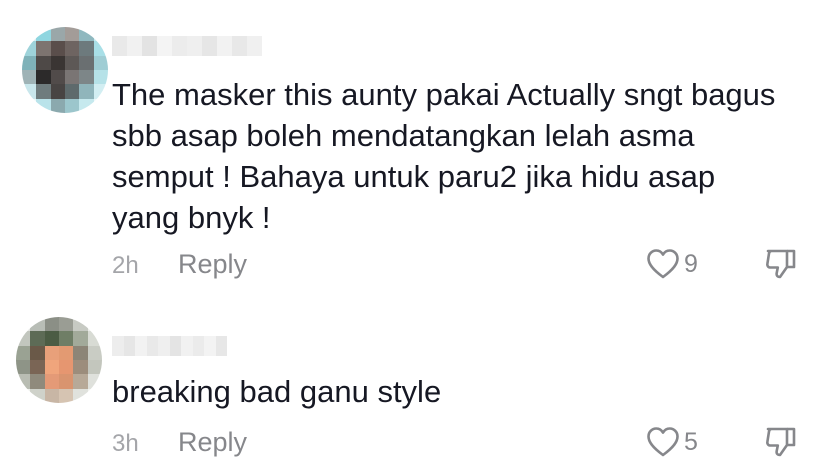 The height and width of the screenshot is (465, 828). What do you see at coordinates (277, 391) in the screenshot?
I see `comment-text: breaking bad ganu style` at bounding box center [277, 391].